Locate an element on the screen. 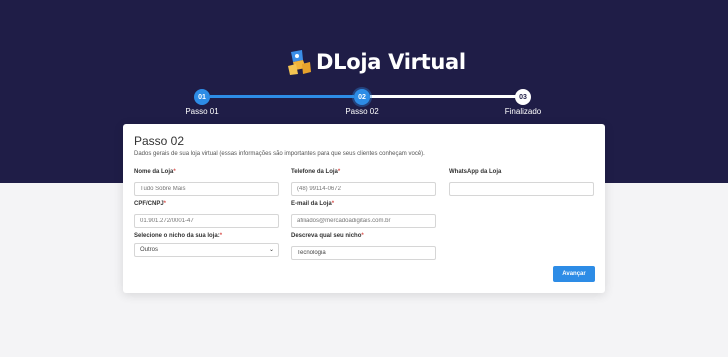  niche-description-field: Descreva qual seu nicho* is located at coordinates (363, 246).